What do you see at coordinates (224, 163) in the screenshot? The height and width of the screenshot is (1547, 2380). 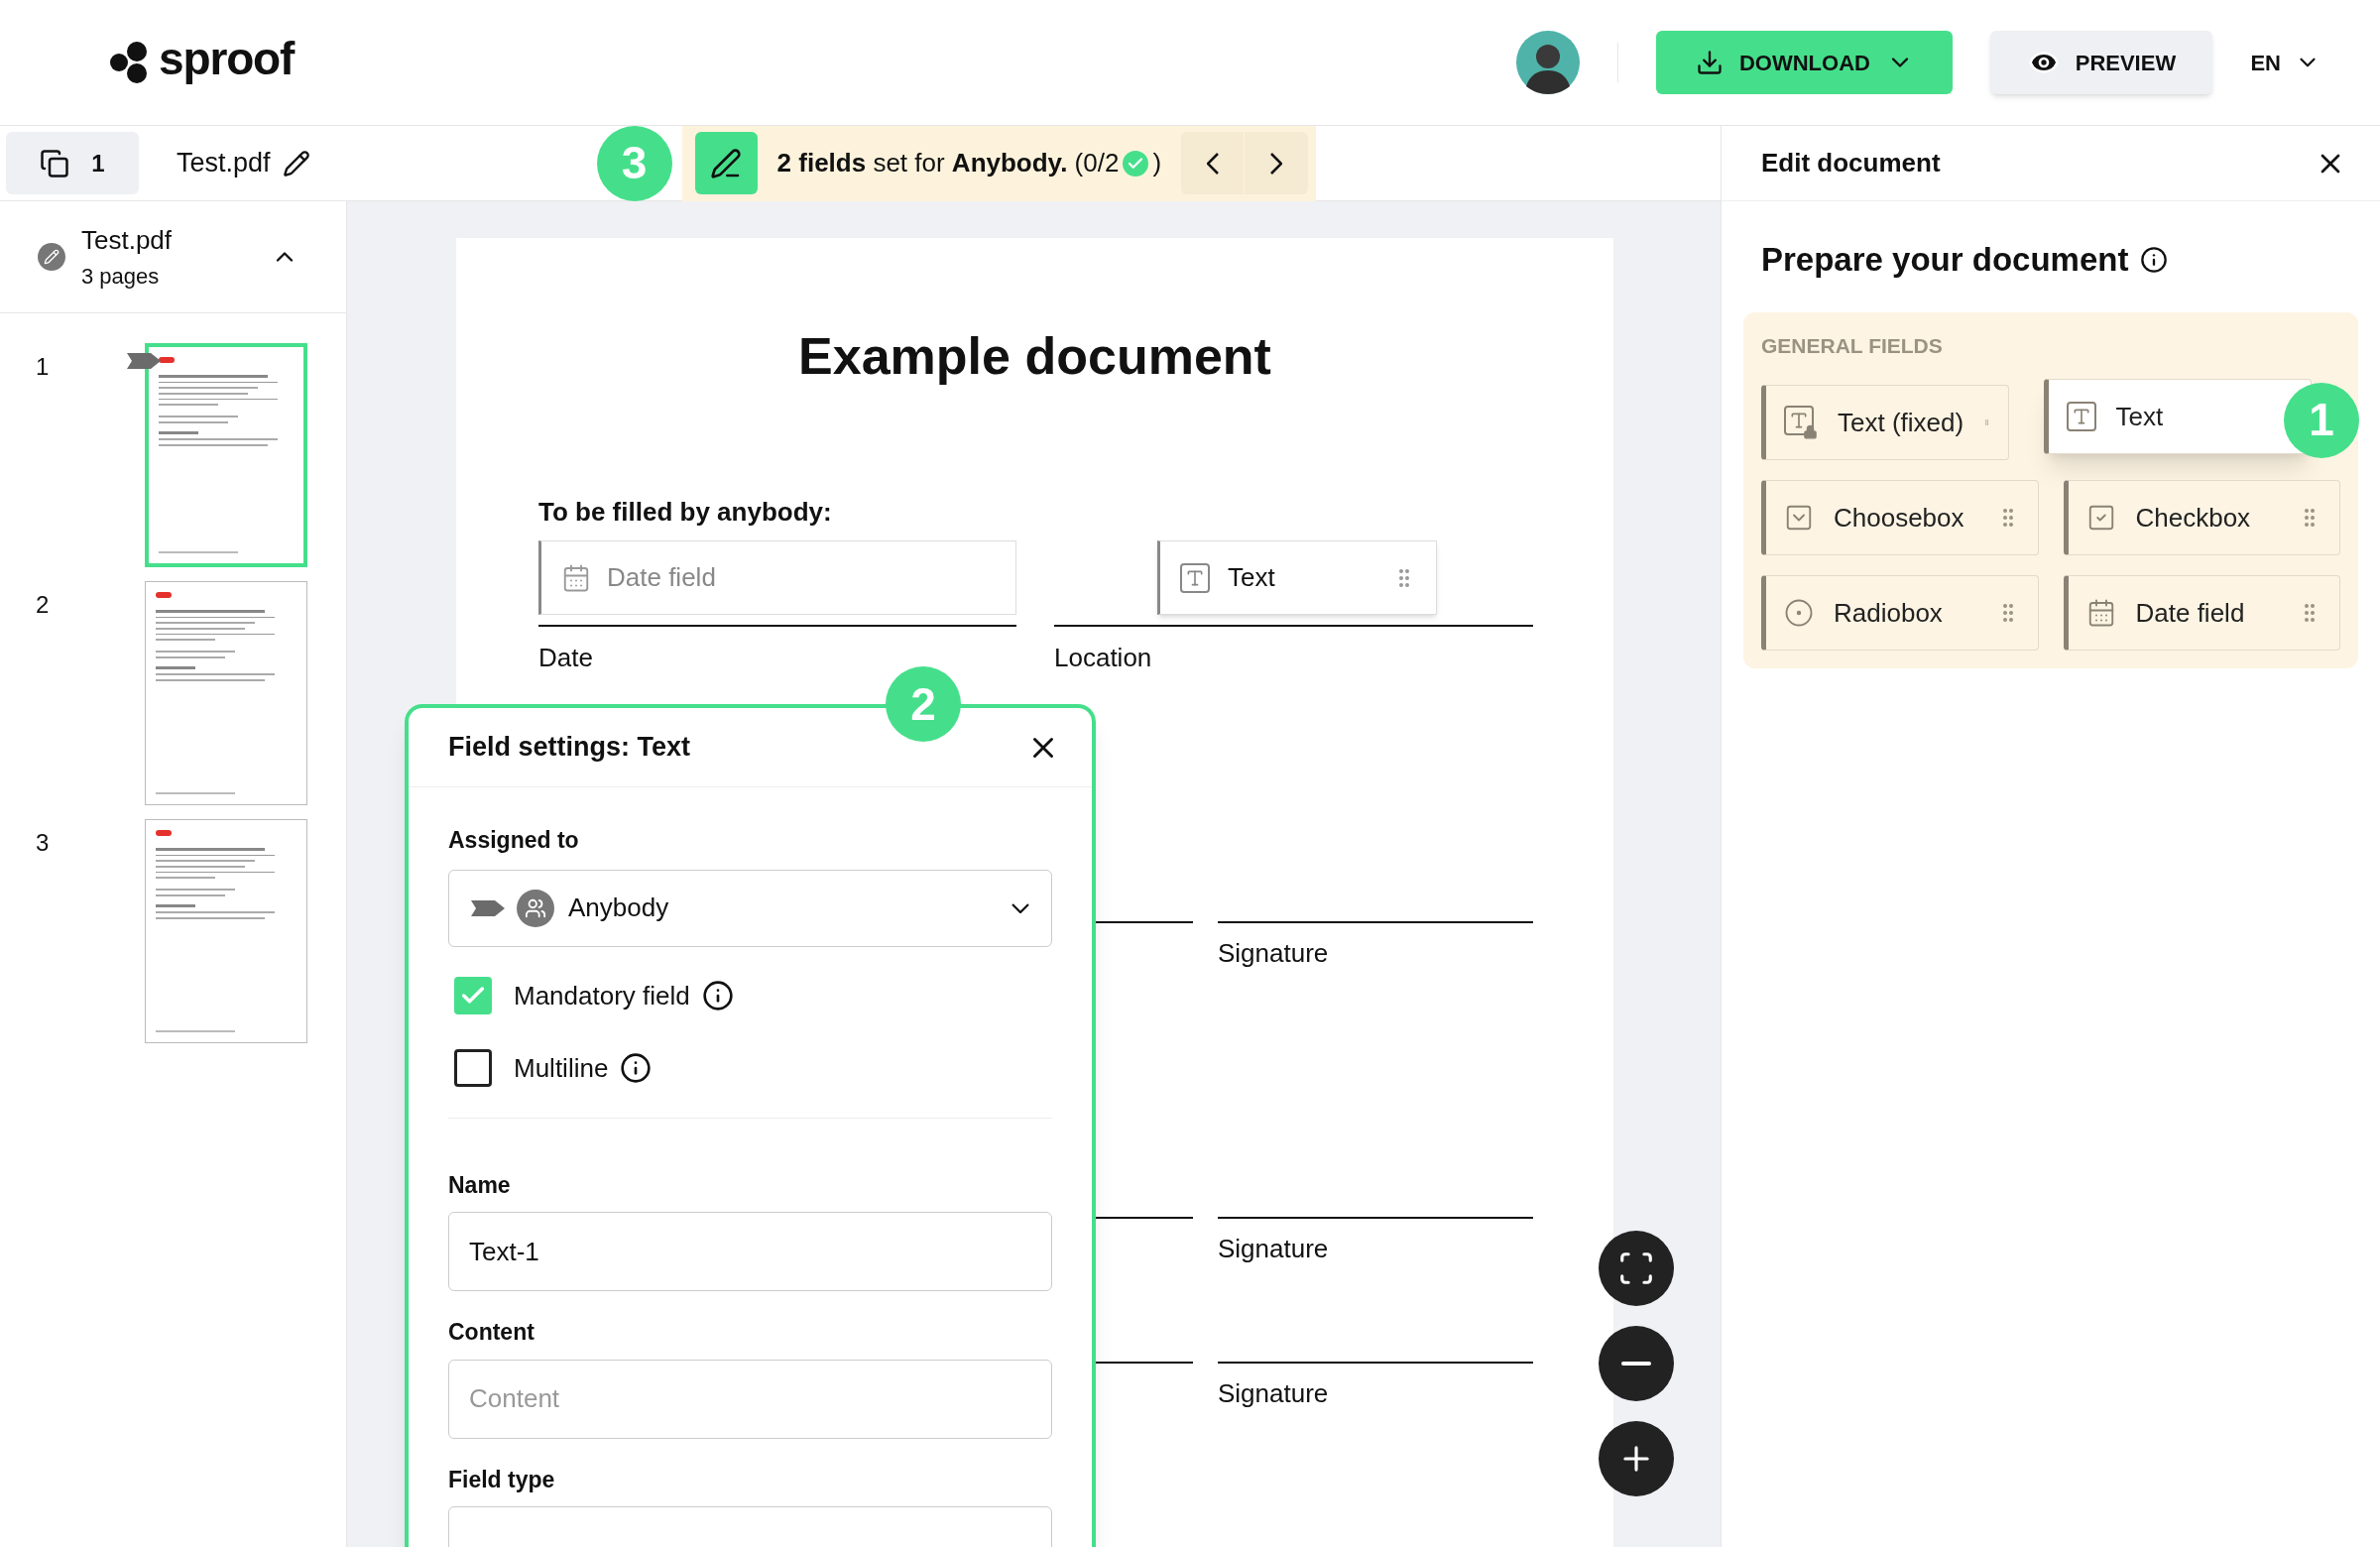 I see `file-name: Test.pdf` at bounding box center [224, 163].